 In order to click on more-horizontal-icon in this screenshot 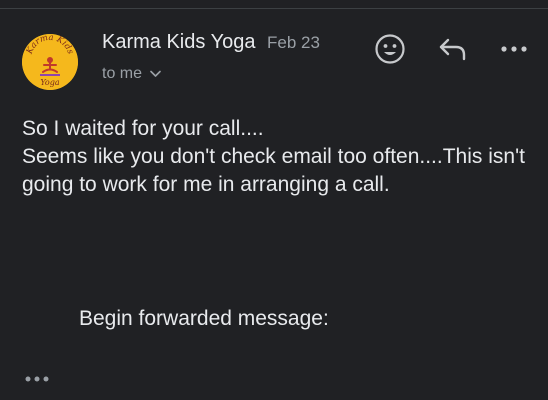, I will do `click(514, 49)`.